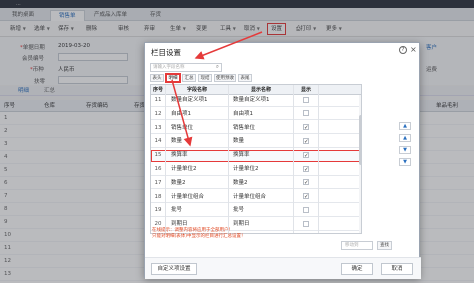 Image resolution: width=474 pixels, height=283 pixels. I want to click on field-search-input: 请输入字段名称 ⌕, so click(186, 67).